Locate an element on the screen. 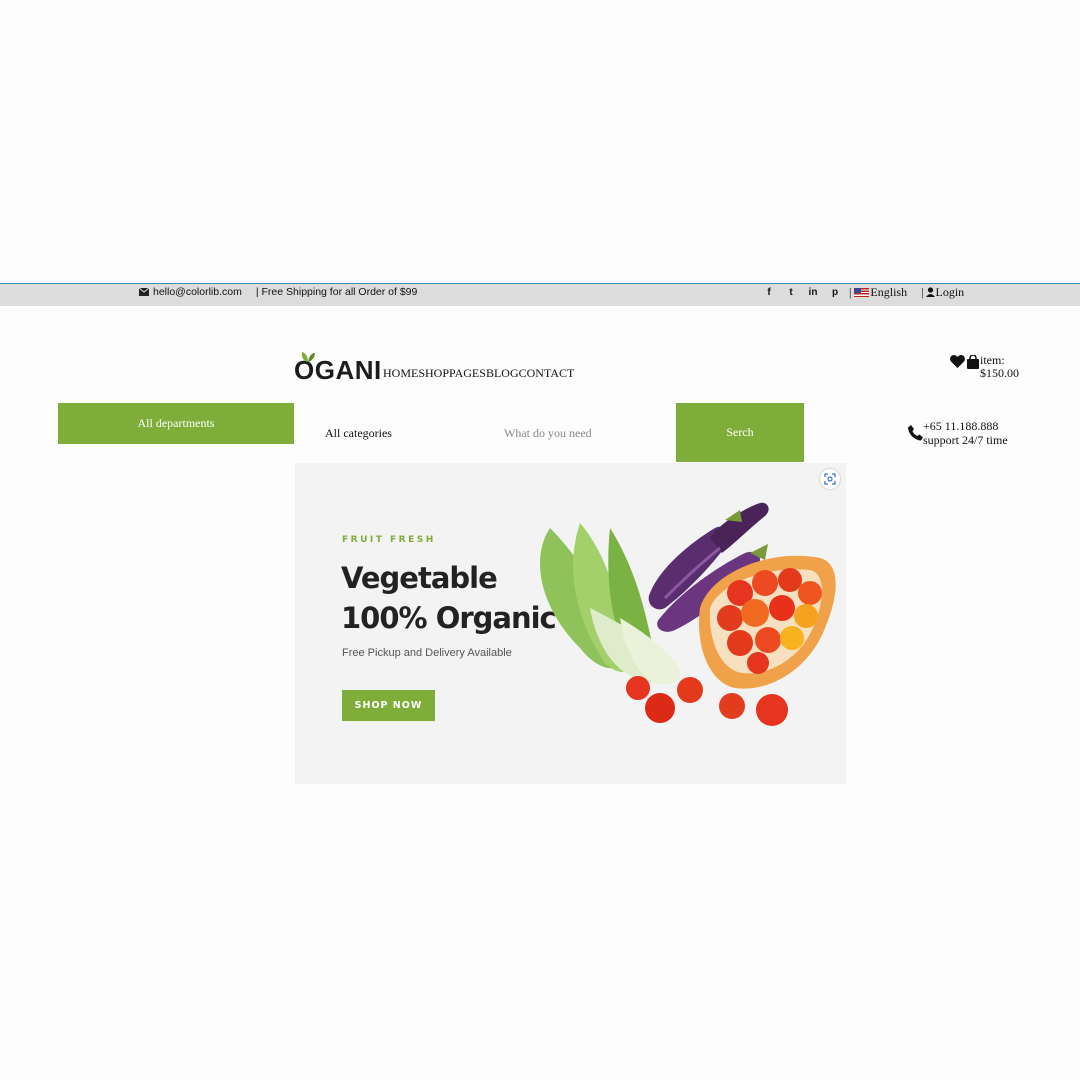  flag-icon is located at coordinates (862, 292).